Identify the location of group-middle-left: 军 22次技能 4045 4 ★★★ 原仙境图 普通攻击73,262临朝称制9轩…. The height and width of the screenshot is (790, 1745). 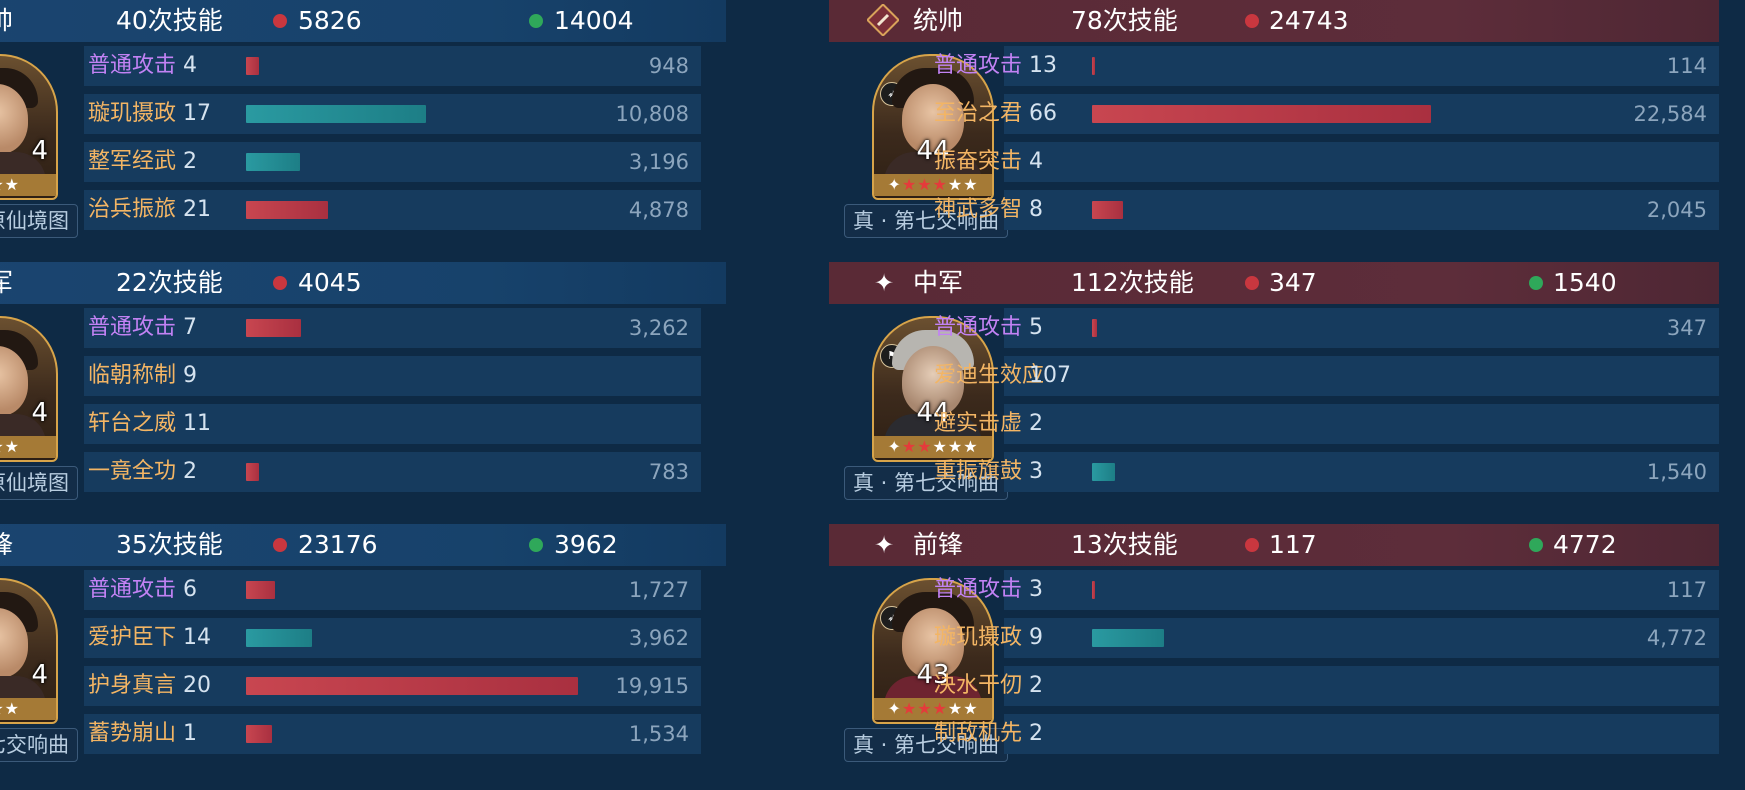
(363, 393).